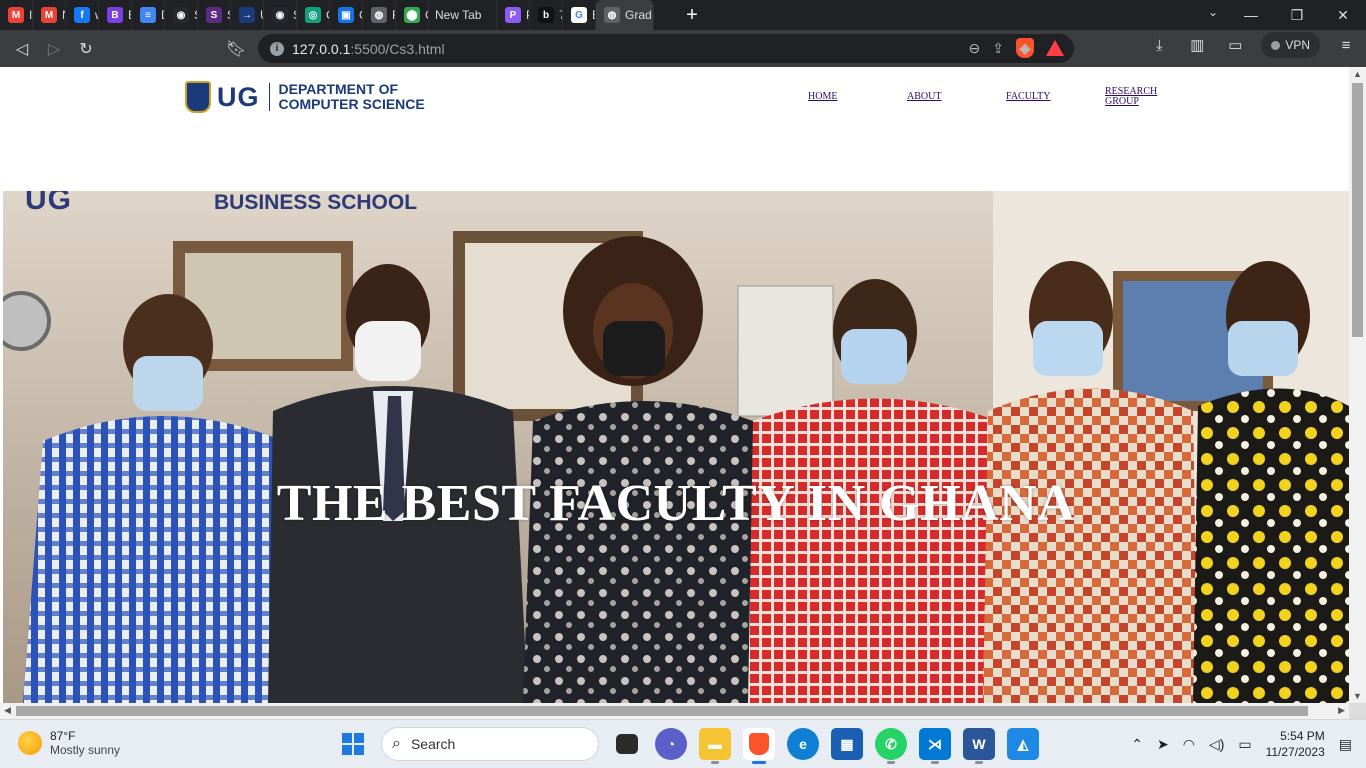 This screenshot has width=1366, height=768. I want to click on nav-about-link: ABOUT, so click(924, 97).